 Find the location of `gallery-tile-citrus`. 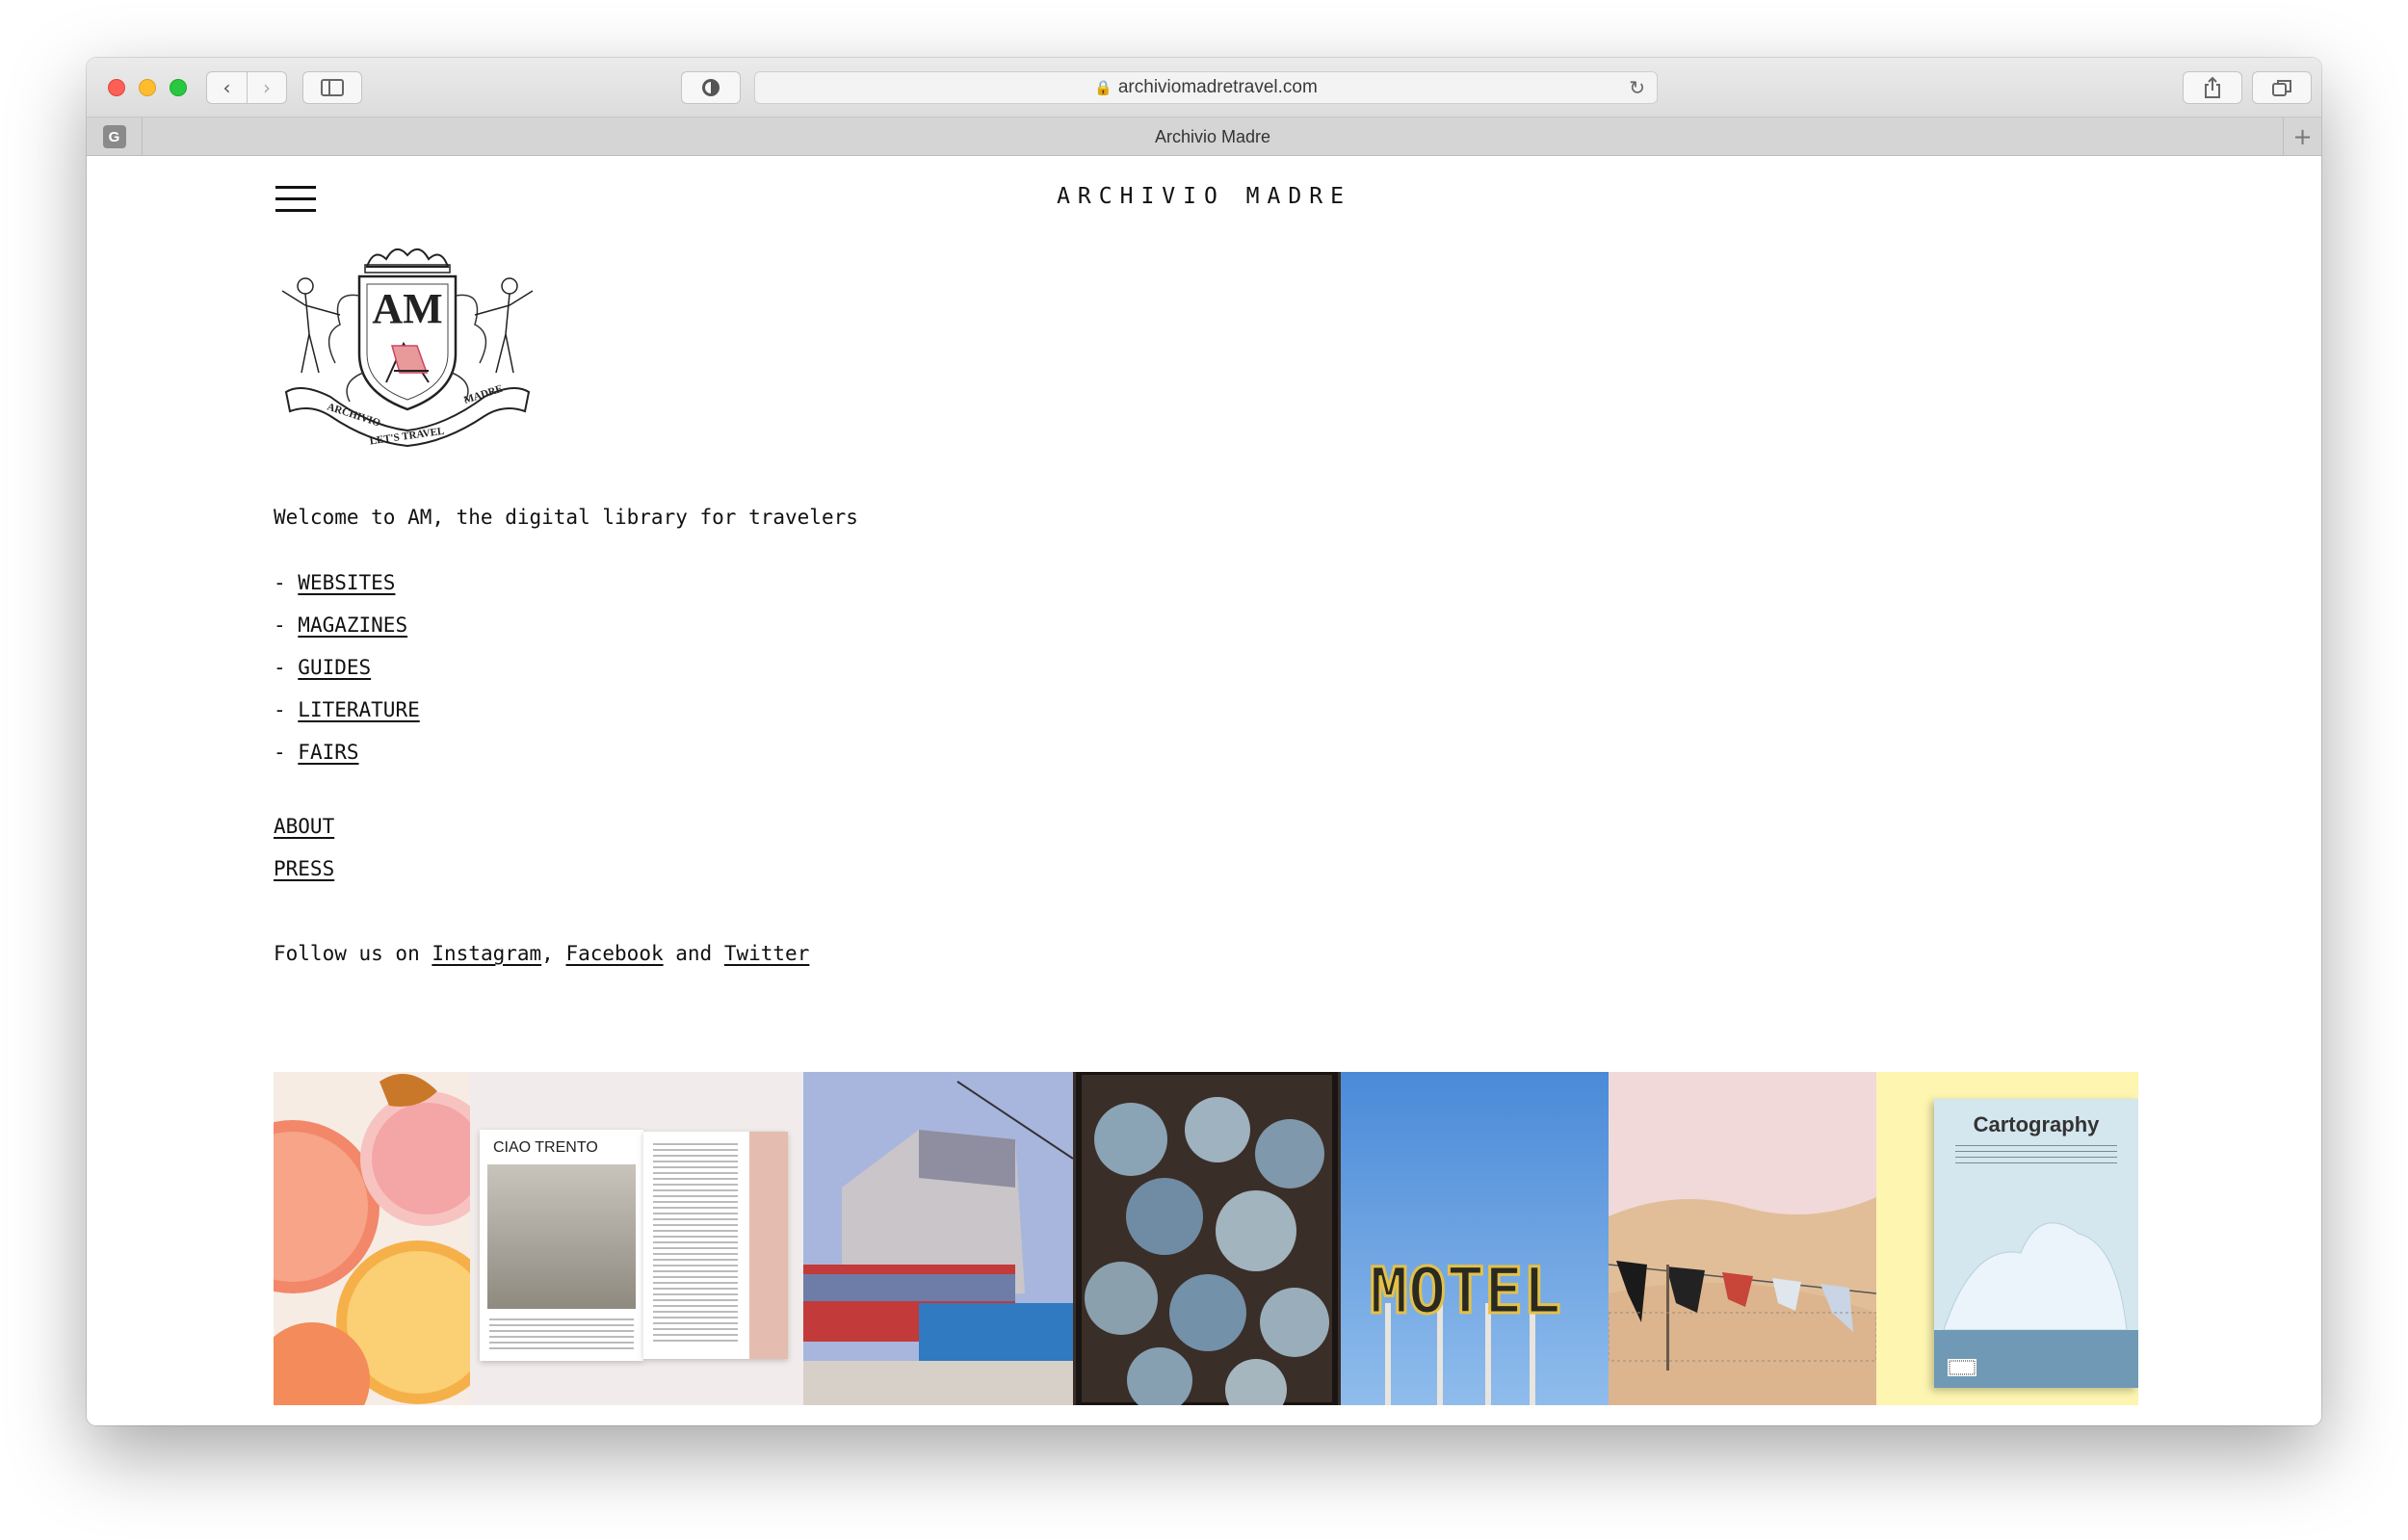

gallery-tile-citrus is located at coordinates (372, 1238).